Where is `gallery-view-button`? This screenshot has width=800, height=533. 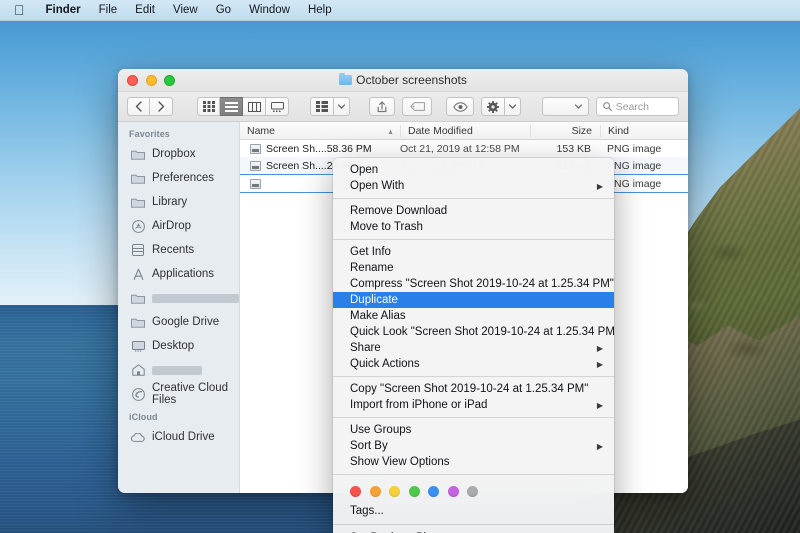
gallery-view-button is located at coordinates (278, 106).